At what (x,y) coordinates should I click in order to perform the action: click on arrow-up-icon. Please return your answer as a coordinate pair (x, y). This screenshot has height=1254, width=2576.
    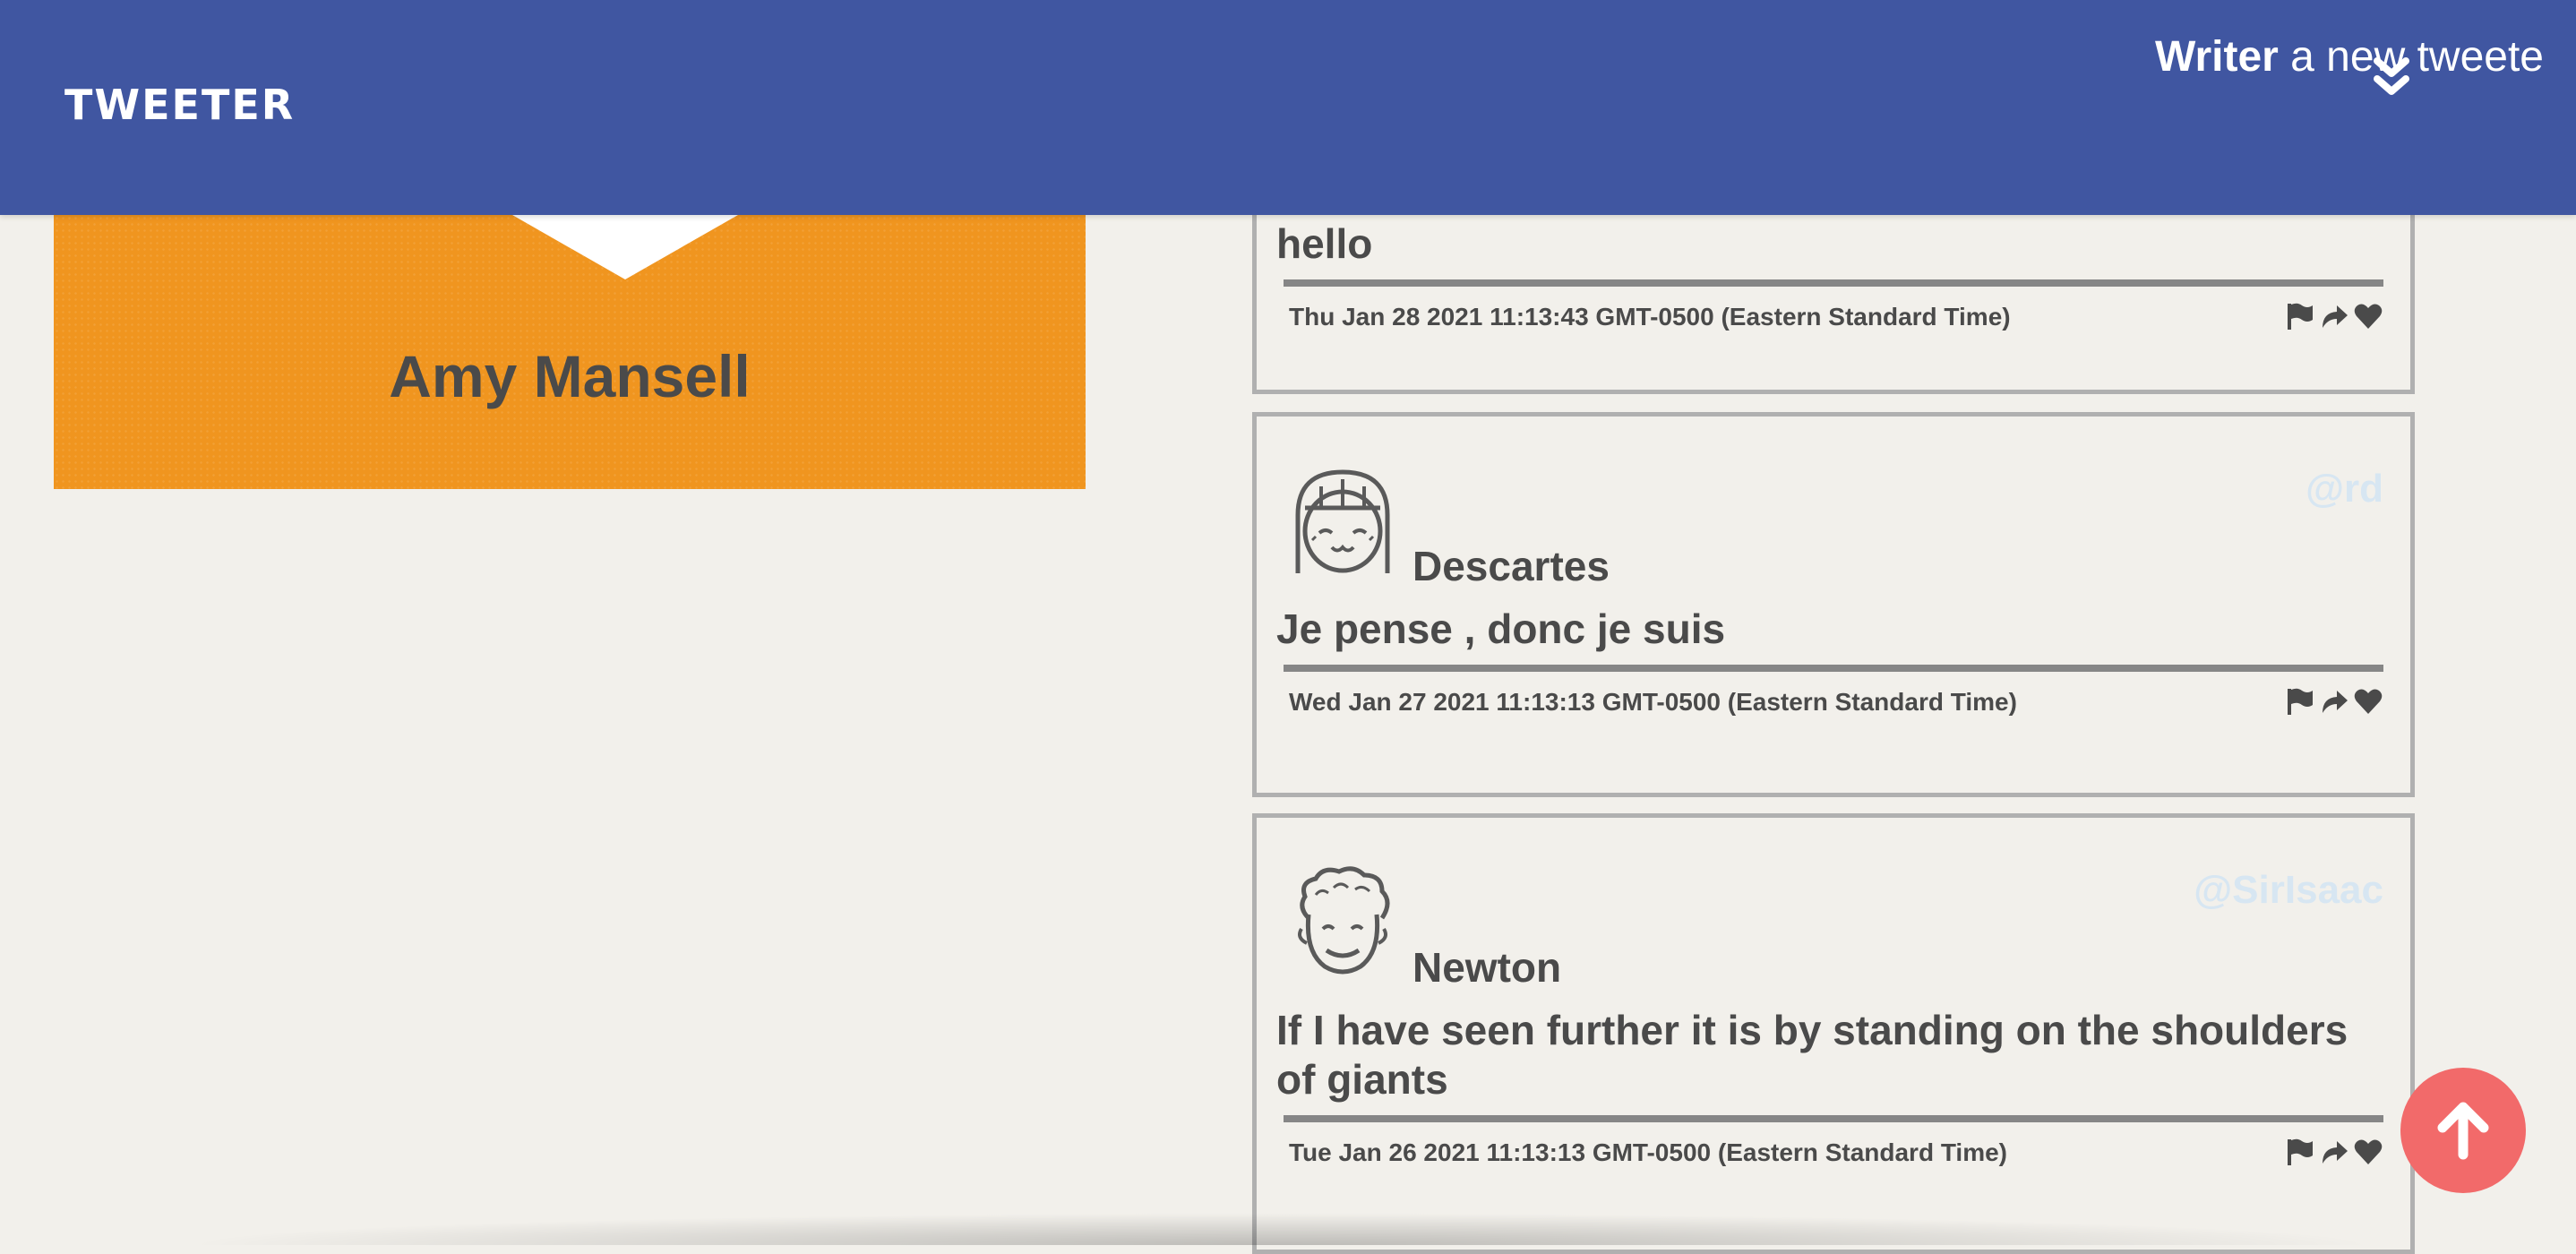
    Looking at the image, I should click on (2463, 1131).